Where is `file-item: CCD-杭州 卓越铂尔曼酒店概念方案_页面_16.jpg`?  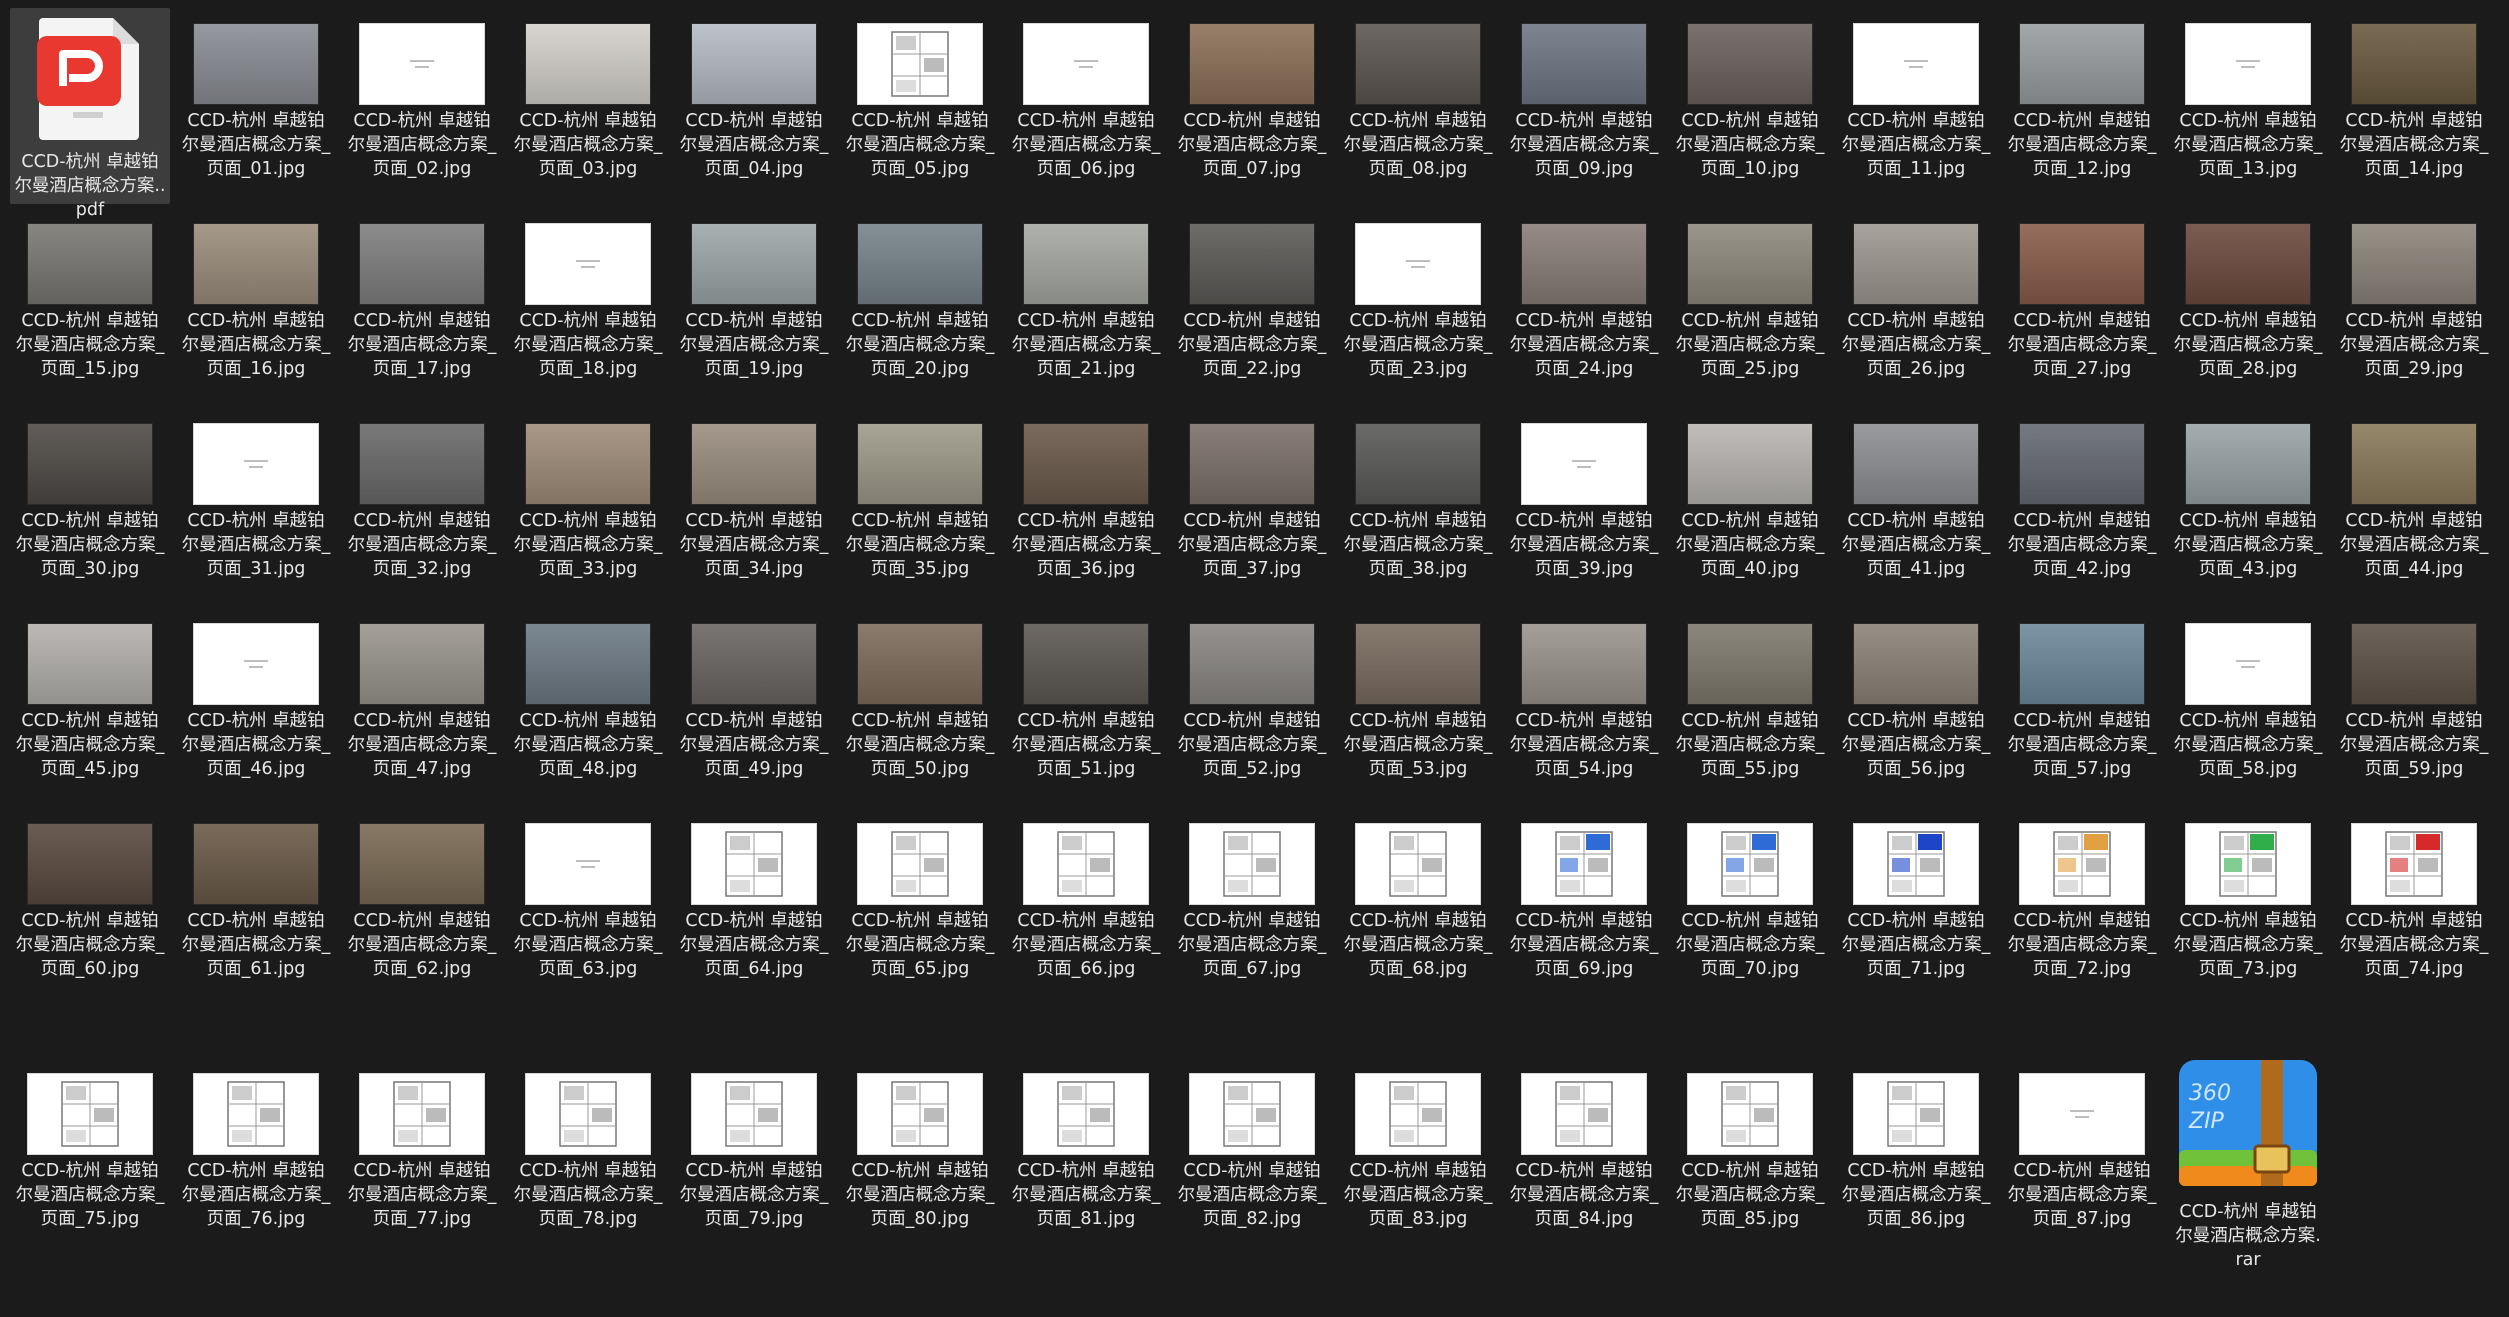
file-item: CCD-杭州 卓越铂尔曼酒店概念方案_页面_16.jpg is located at coordinates (256, 306).